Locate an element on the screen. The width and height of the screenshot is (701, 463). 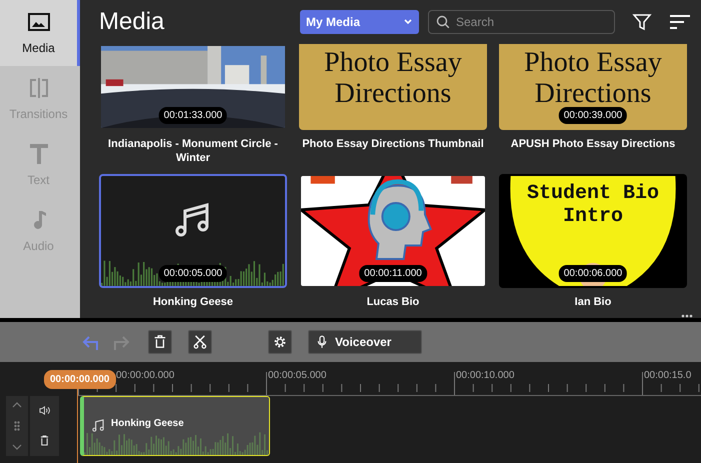
media-title: Indianapolis - Monument Circle - Winter is located at coordinates (193, 151).